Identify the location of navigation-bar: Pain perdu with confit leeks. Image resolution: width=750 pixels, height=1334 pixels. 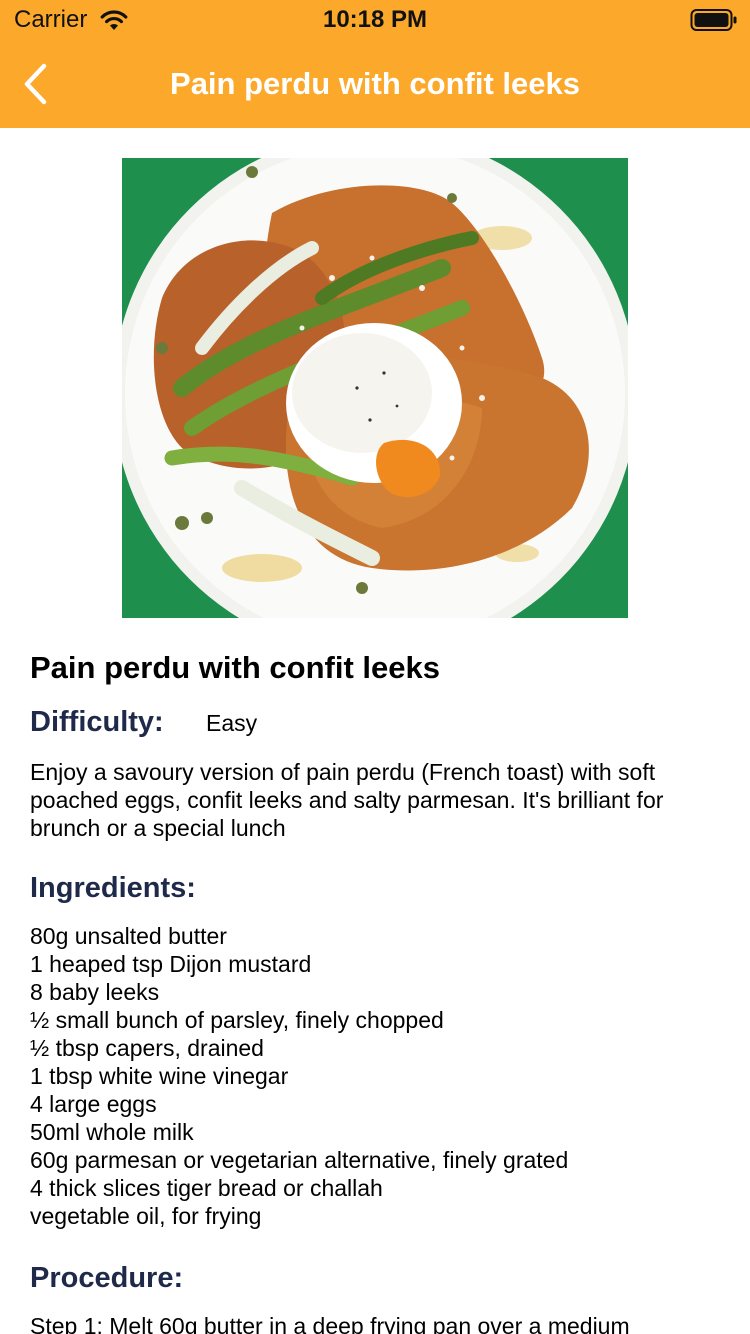
(375, 84).